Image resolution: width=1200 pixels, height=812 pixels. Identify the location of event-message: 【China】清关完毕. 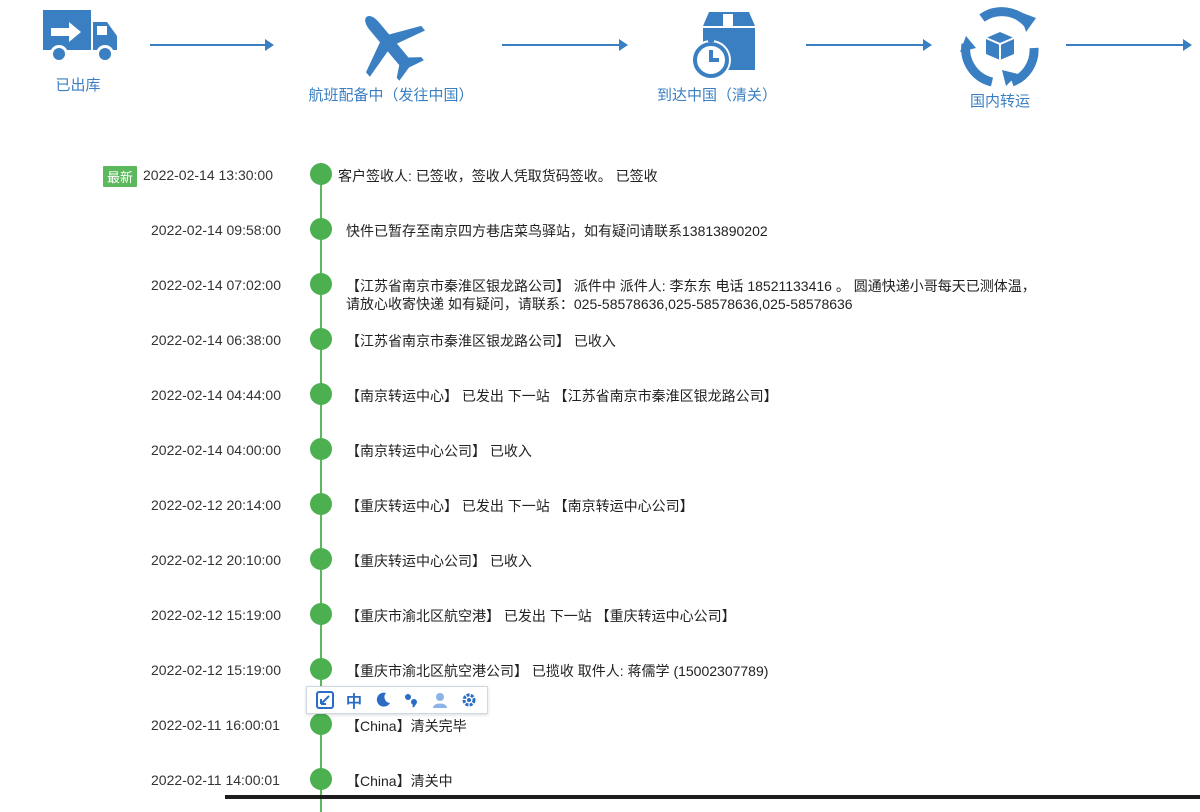
(406, 726).